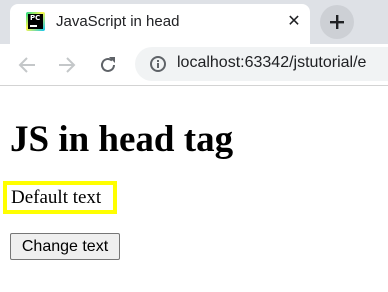  I want to click on new-tab-button, so click(337, 22).